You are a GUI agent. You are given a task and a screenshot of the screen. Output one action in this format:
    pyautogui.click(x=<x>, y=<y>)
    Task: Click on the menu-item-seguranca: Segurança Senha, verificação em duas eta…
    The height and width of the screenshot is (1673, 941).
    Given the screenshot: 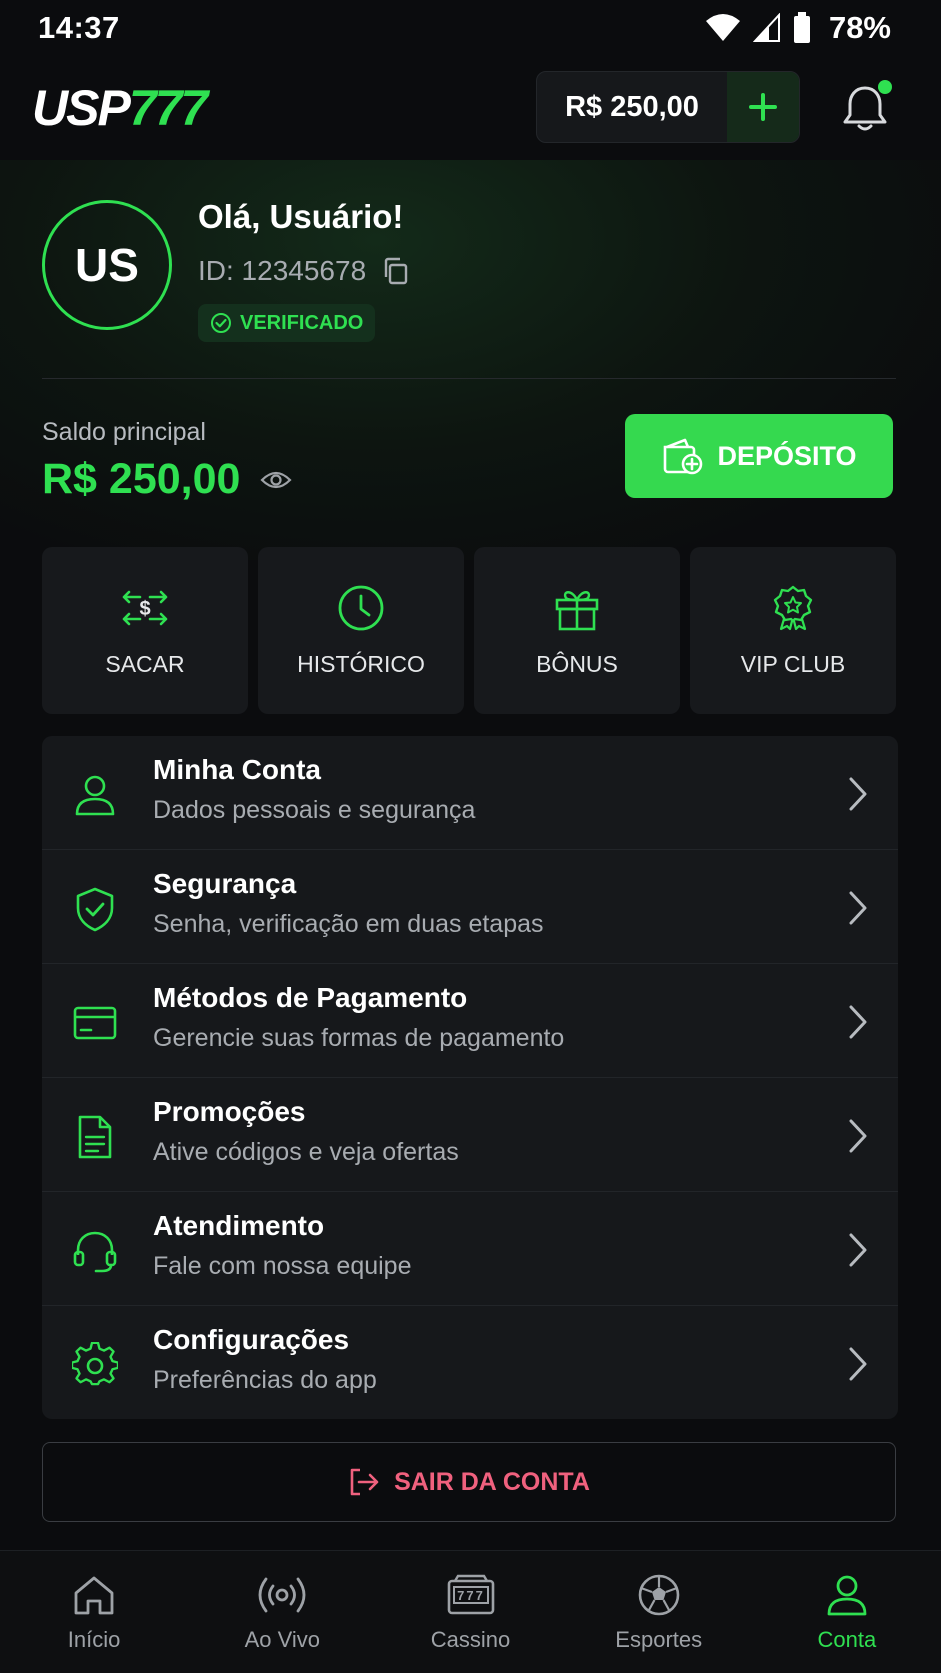 What is the action you would take?
    pyautogui.click(x=470, y=907)
    